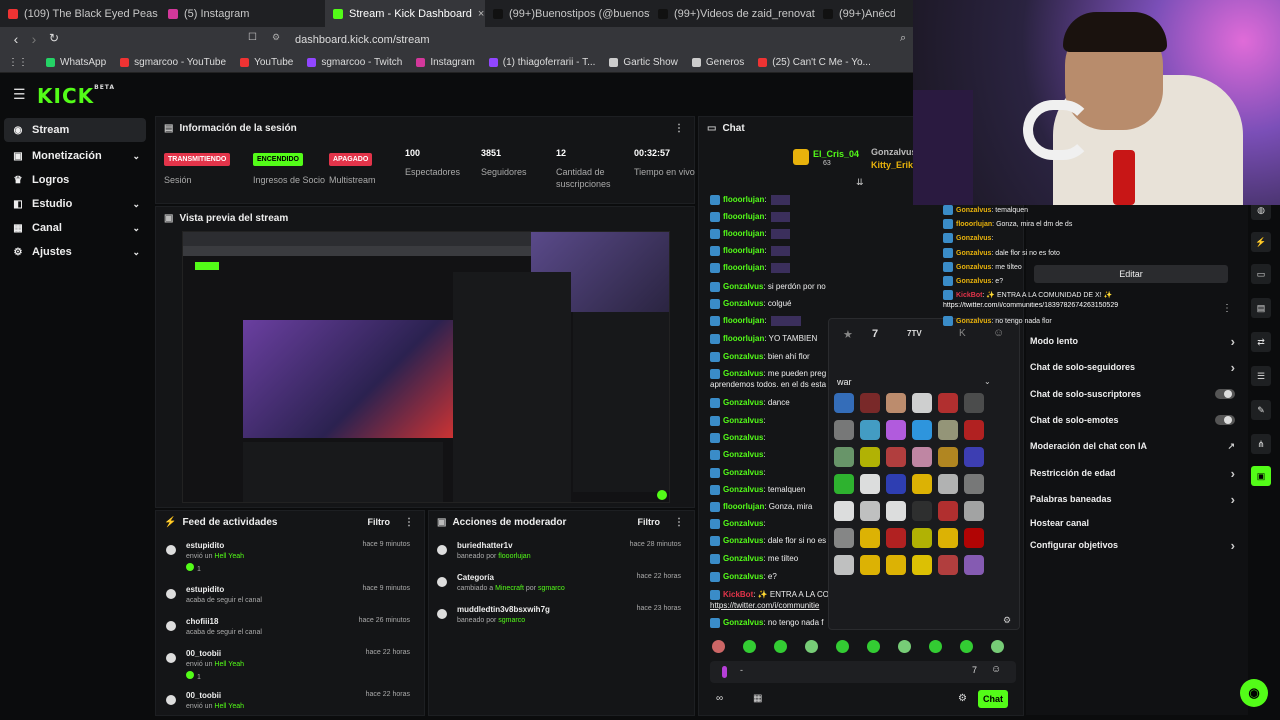 Image resolution: width=1280 pixels, height=720 pixels. What do you see at coordinates (1261, 342) in the screenshot?
I see `sync-icon: ⇄` at bounding box center [1261, 342].